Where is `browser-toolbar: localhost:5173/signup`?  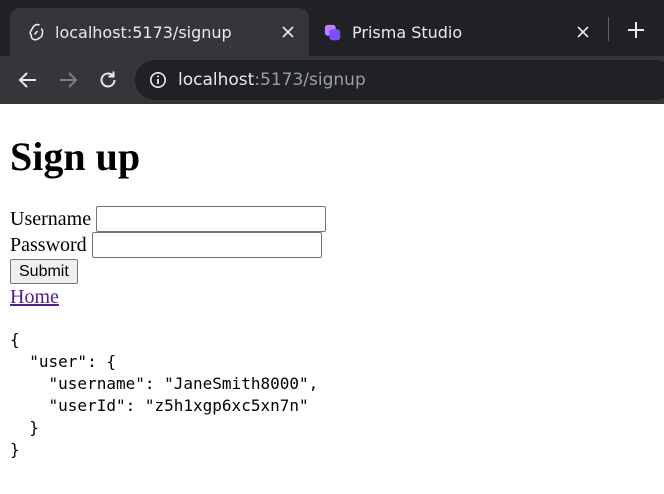 browser-toolbar: localhost:5173/signup is located at coordinates (332, 80).